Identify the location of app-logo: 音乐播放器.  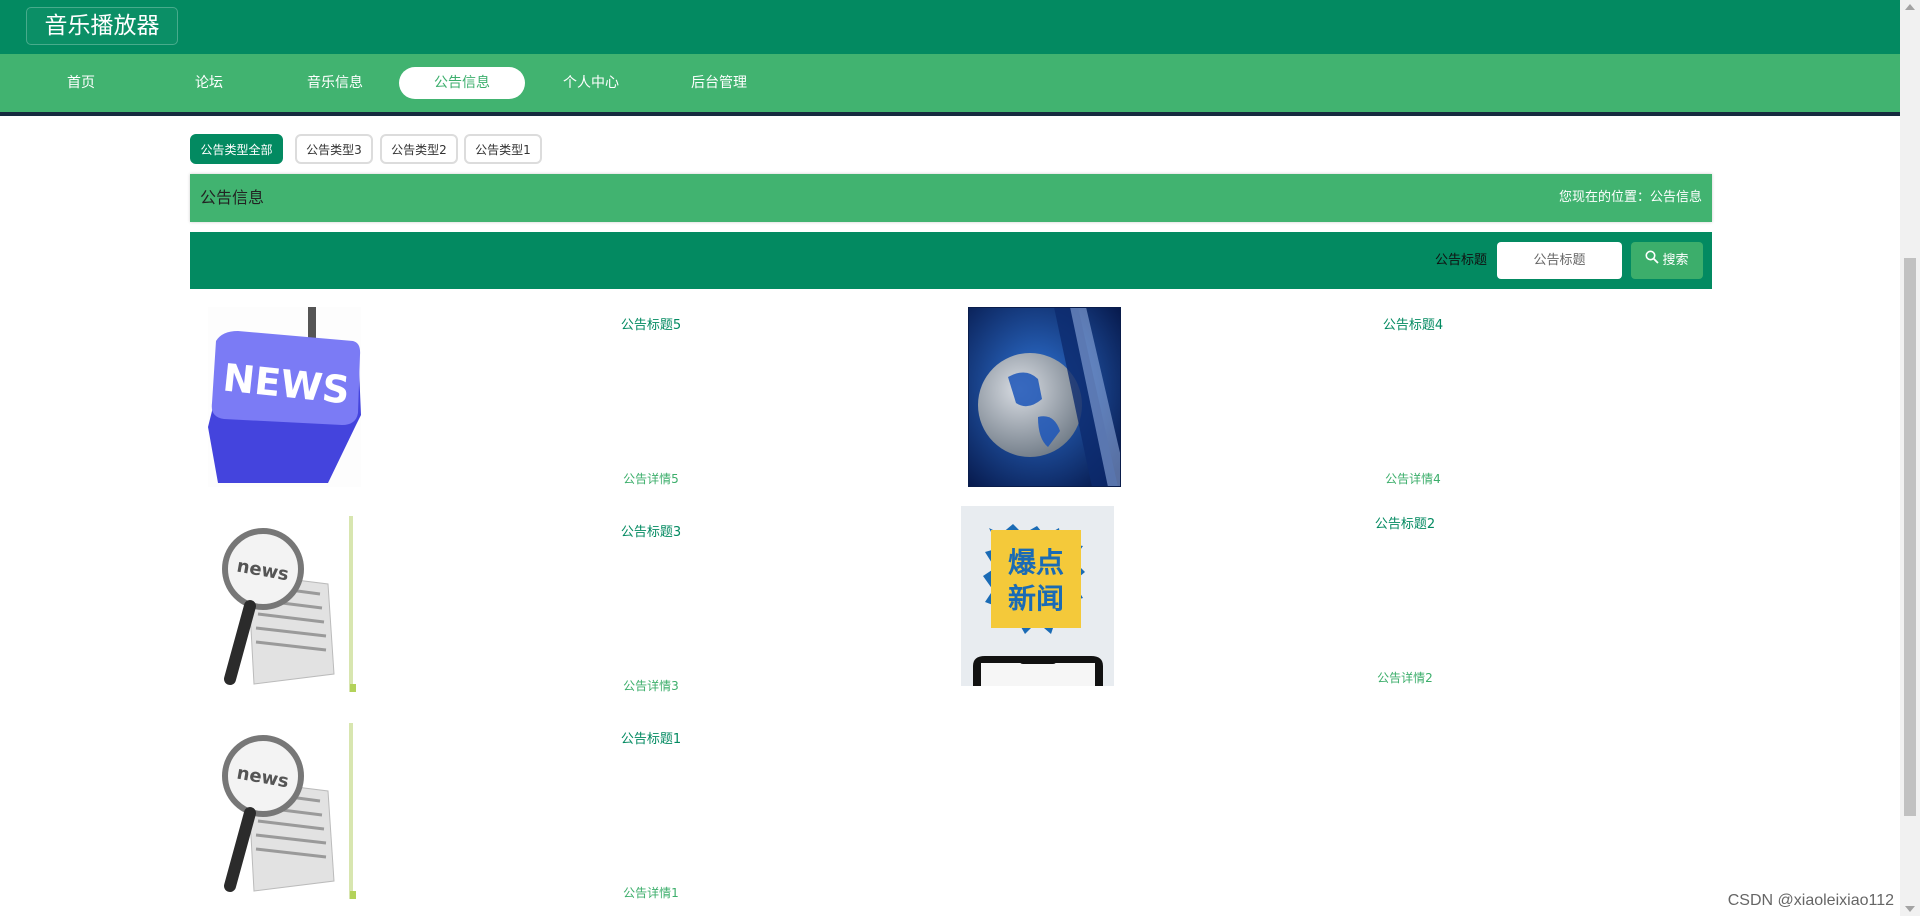
(102, 26).